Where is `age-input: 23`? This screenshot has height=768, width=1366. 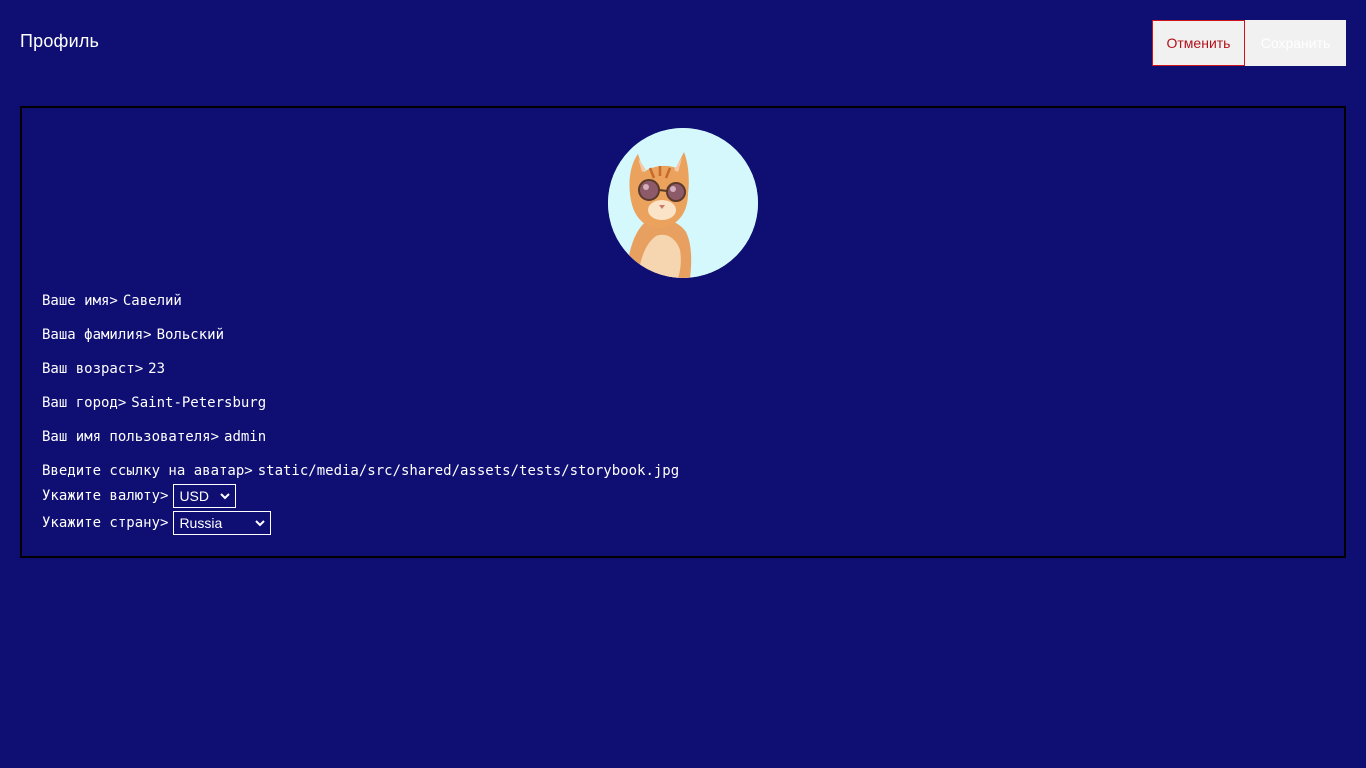 age-input: 23 is located at coordinates (156, 369).